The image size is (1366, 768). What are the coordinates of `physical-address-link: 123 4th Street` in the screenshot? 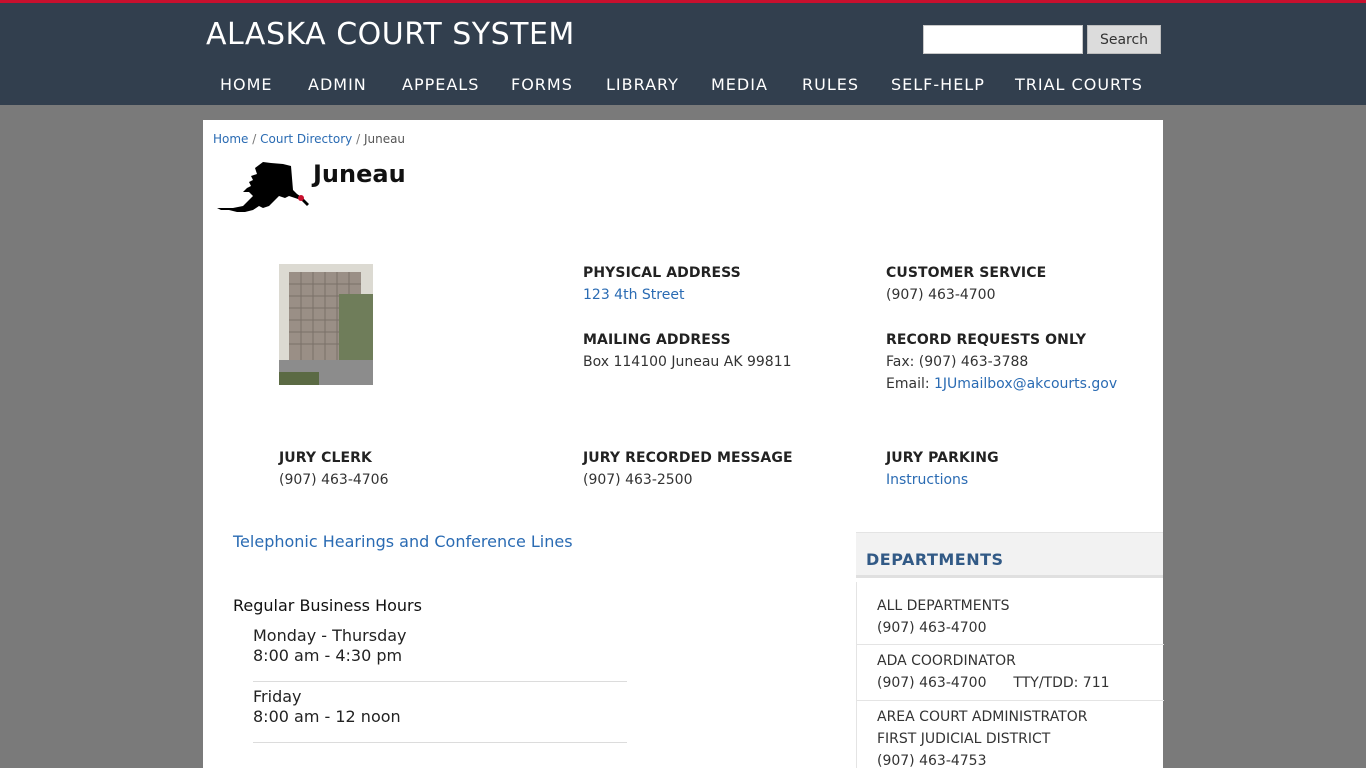 It's located at (633, 295).